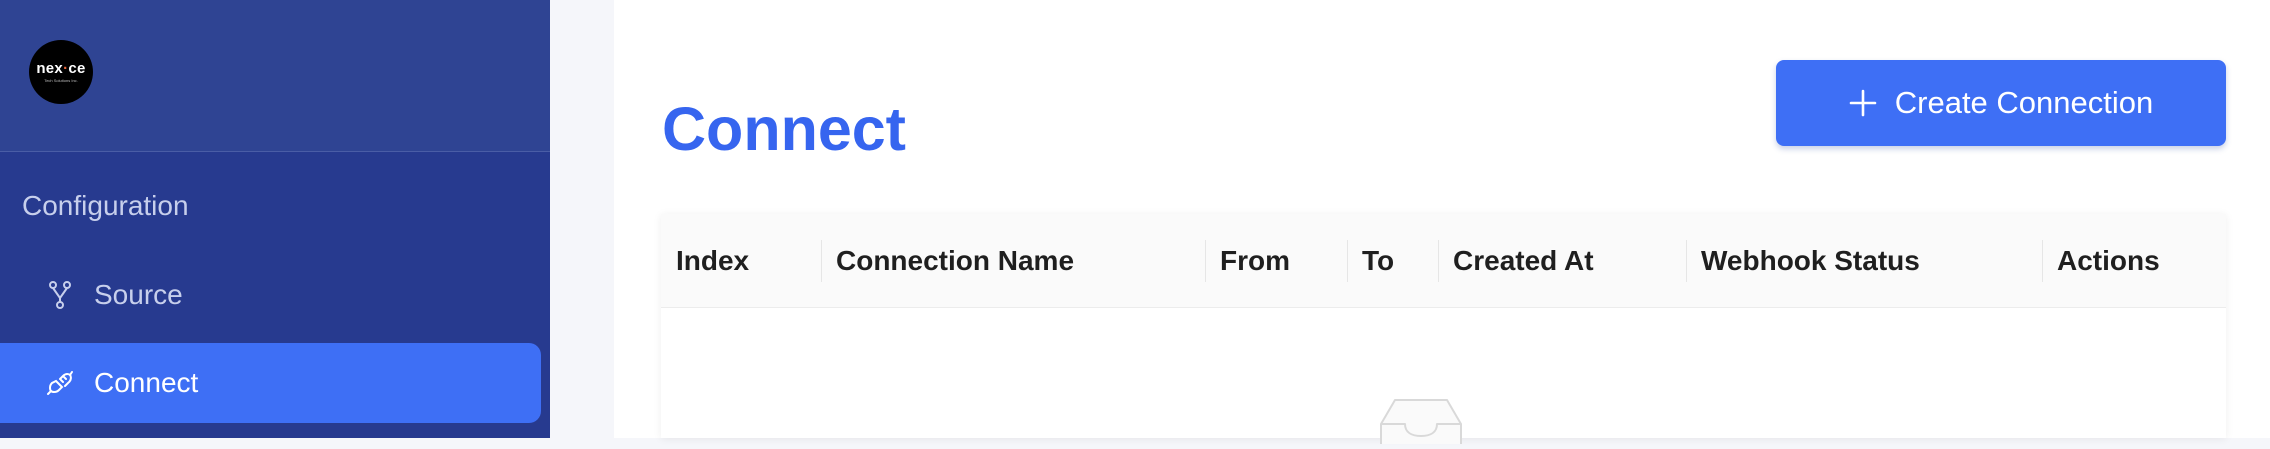 Image resolution: width=2270 pixels, height=449 pixels. What do you see at coordinates (1864, 260) in the screenshot?
I see `column-header-webhook-status: Webhook Status` at bounding box center [1864, 260].